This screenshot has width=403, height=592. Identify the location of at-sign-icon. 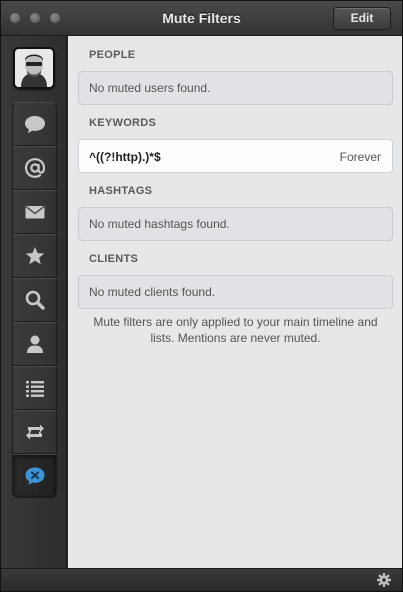
(34, 168).